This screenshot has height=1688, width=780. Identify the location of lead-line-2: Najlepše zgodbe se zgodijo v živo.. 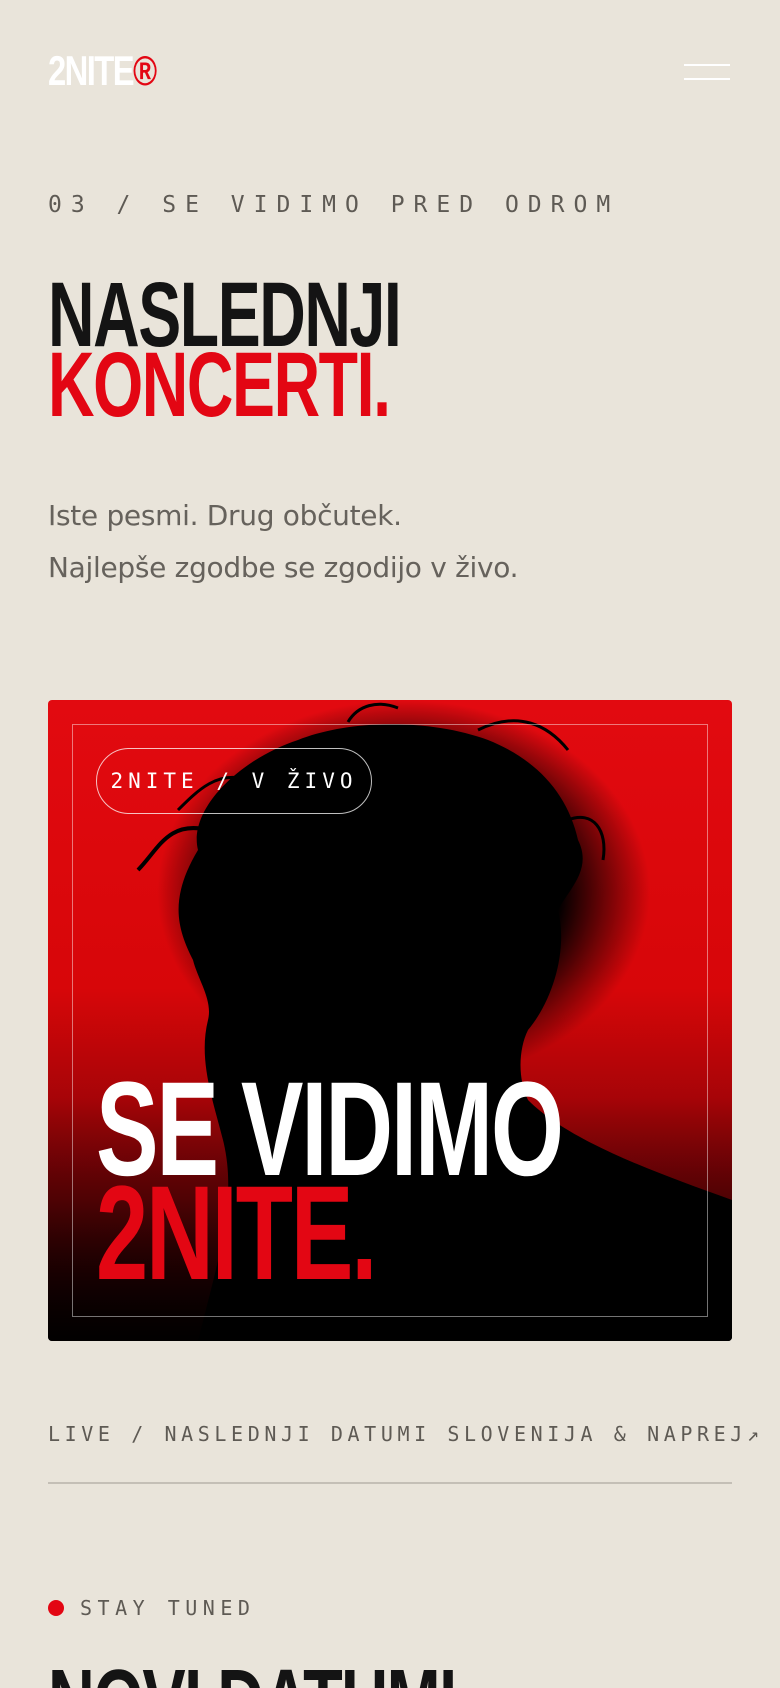
(283, 567).